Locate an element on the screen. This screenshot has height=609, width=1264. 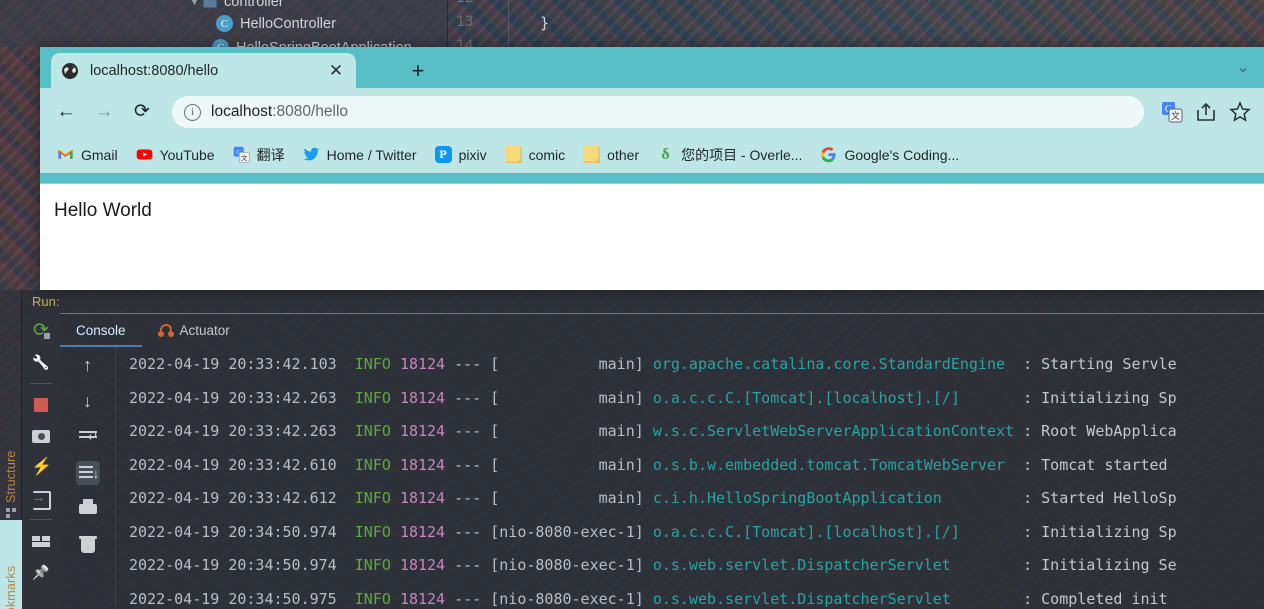
youtube-icon is located at coordinates (144, 154).